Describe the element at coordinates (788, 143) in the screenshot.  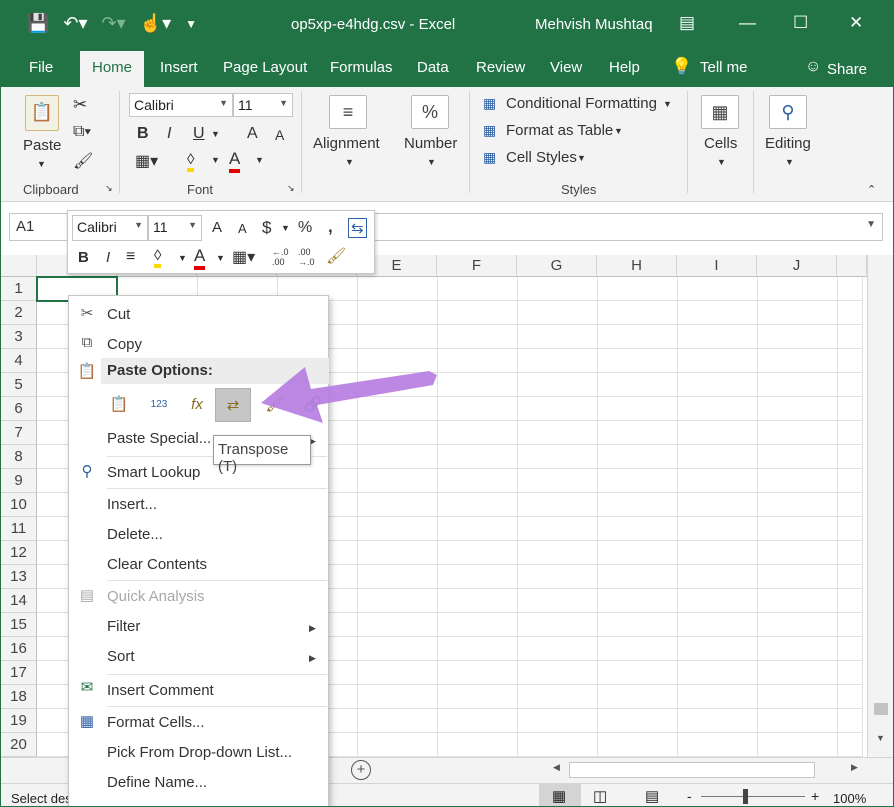
I see `editing-button: Editing` at that location.